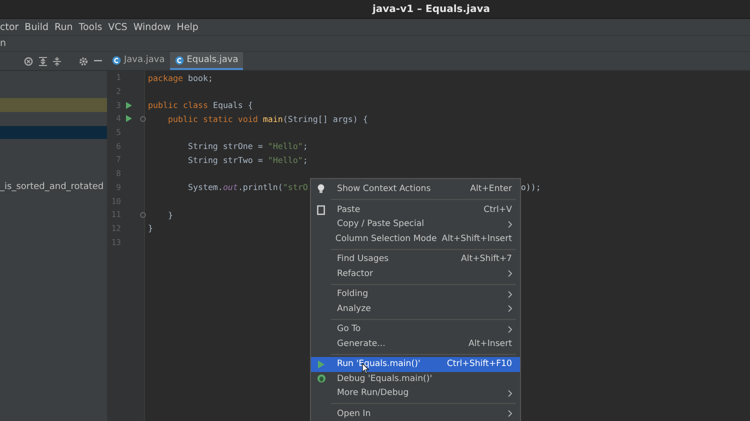 The height and width of the screenshot is (421, 750). What do you see at coordinates (415, 364) in the screenshot?
I see `menu-item: Run 'Equals.main()' Ctrl+Shift+F10` at bounding box center [415, 364].